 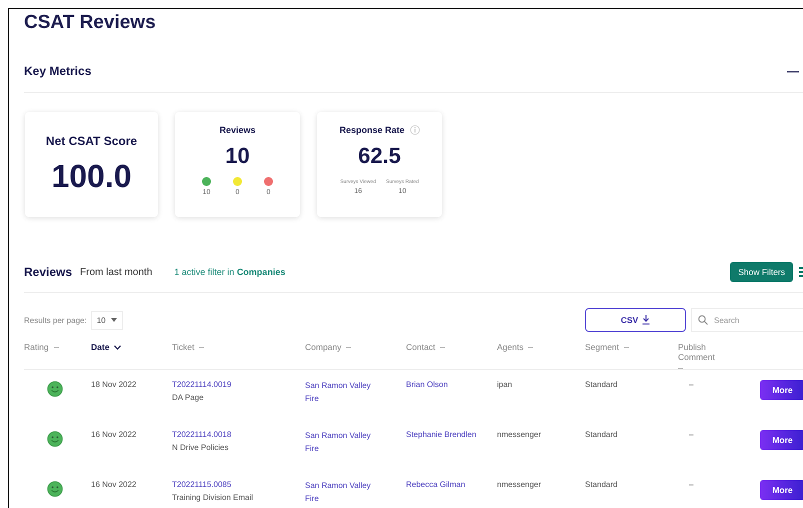 What do you see at coordinates (213, 497) in the screenshot?
I see `ticket-subject: Training Division Email` at bounding box center [213, 497].